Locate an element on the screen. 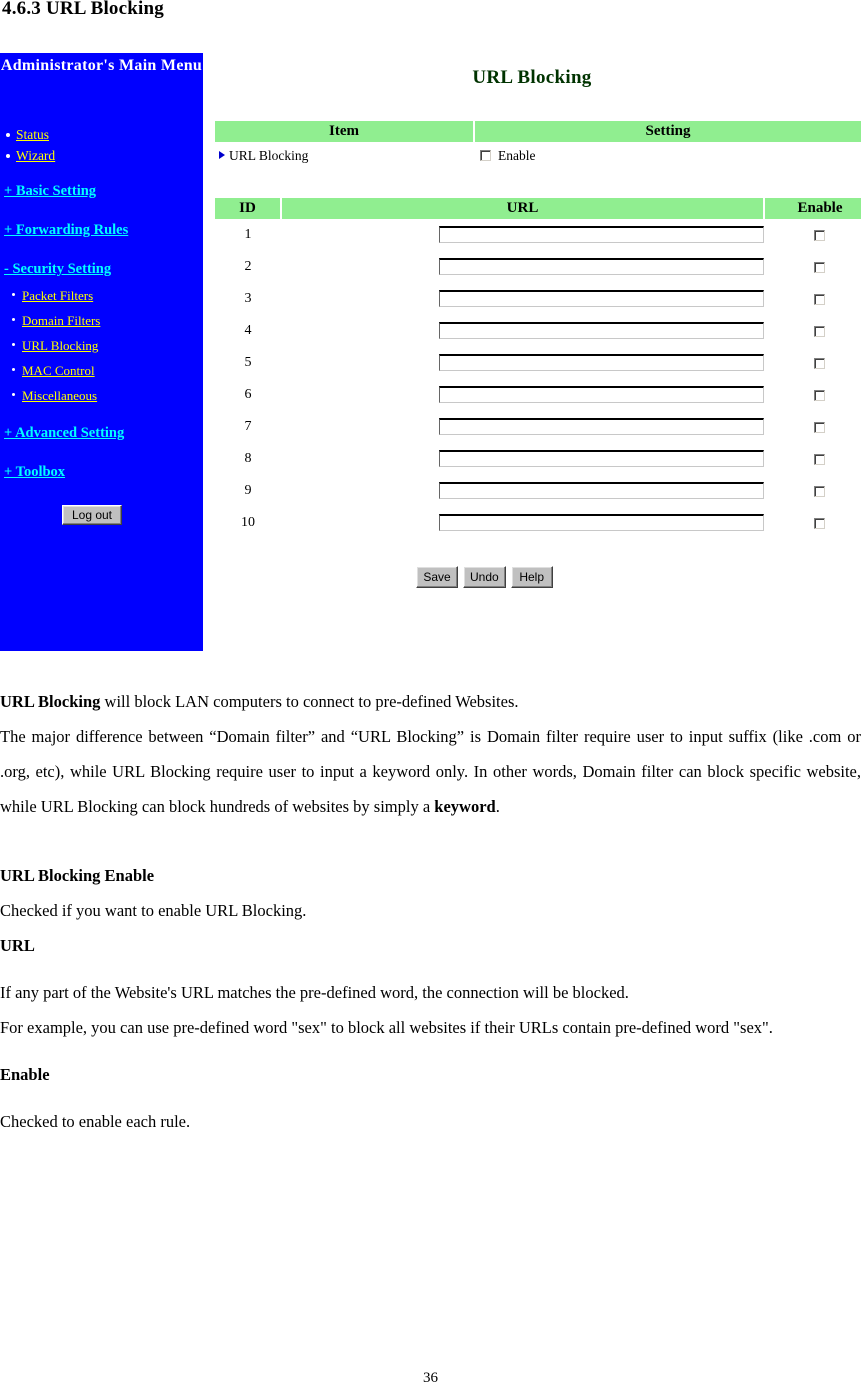  table-row: 9 is located at coordinates (538, 491).